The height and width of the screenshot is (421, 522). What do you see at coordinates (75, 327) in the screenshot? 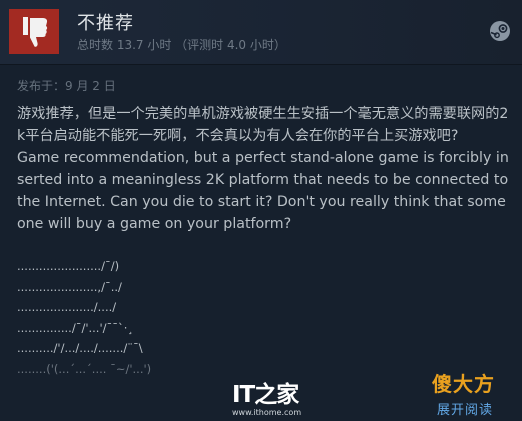
I see `ascii-line: .............../¯/'...'/¯¯`·¸` at bounding box center [75, 327].